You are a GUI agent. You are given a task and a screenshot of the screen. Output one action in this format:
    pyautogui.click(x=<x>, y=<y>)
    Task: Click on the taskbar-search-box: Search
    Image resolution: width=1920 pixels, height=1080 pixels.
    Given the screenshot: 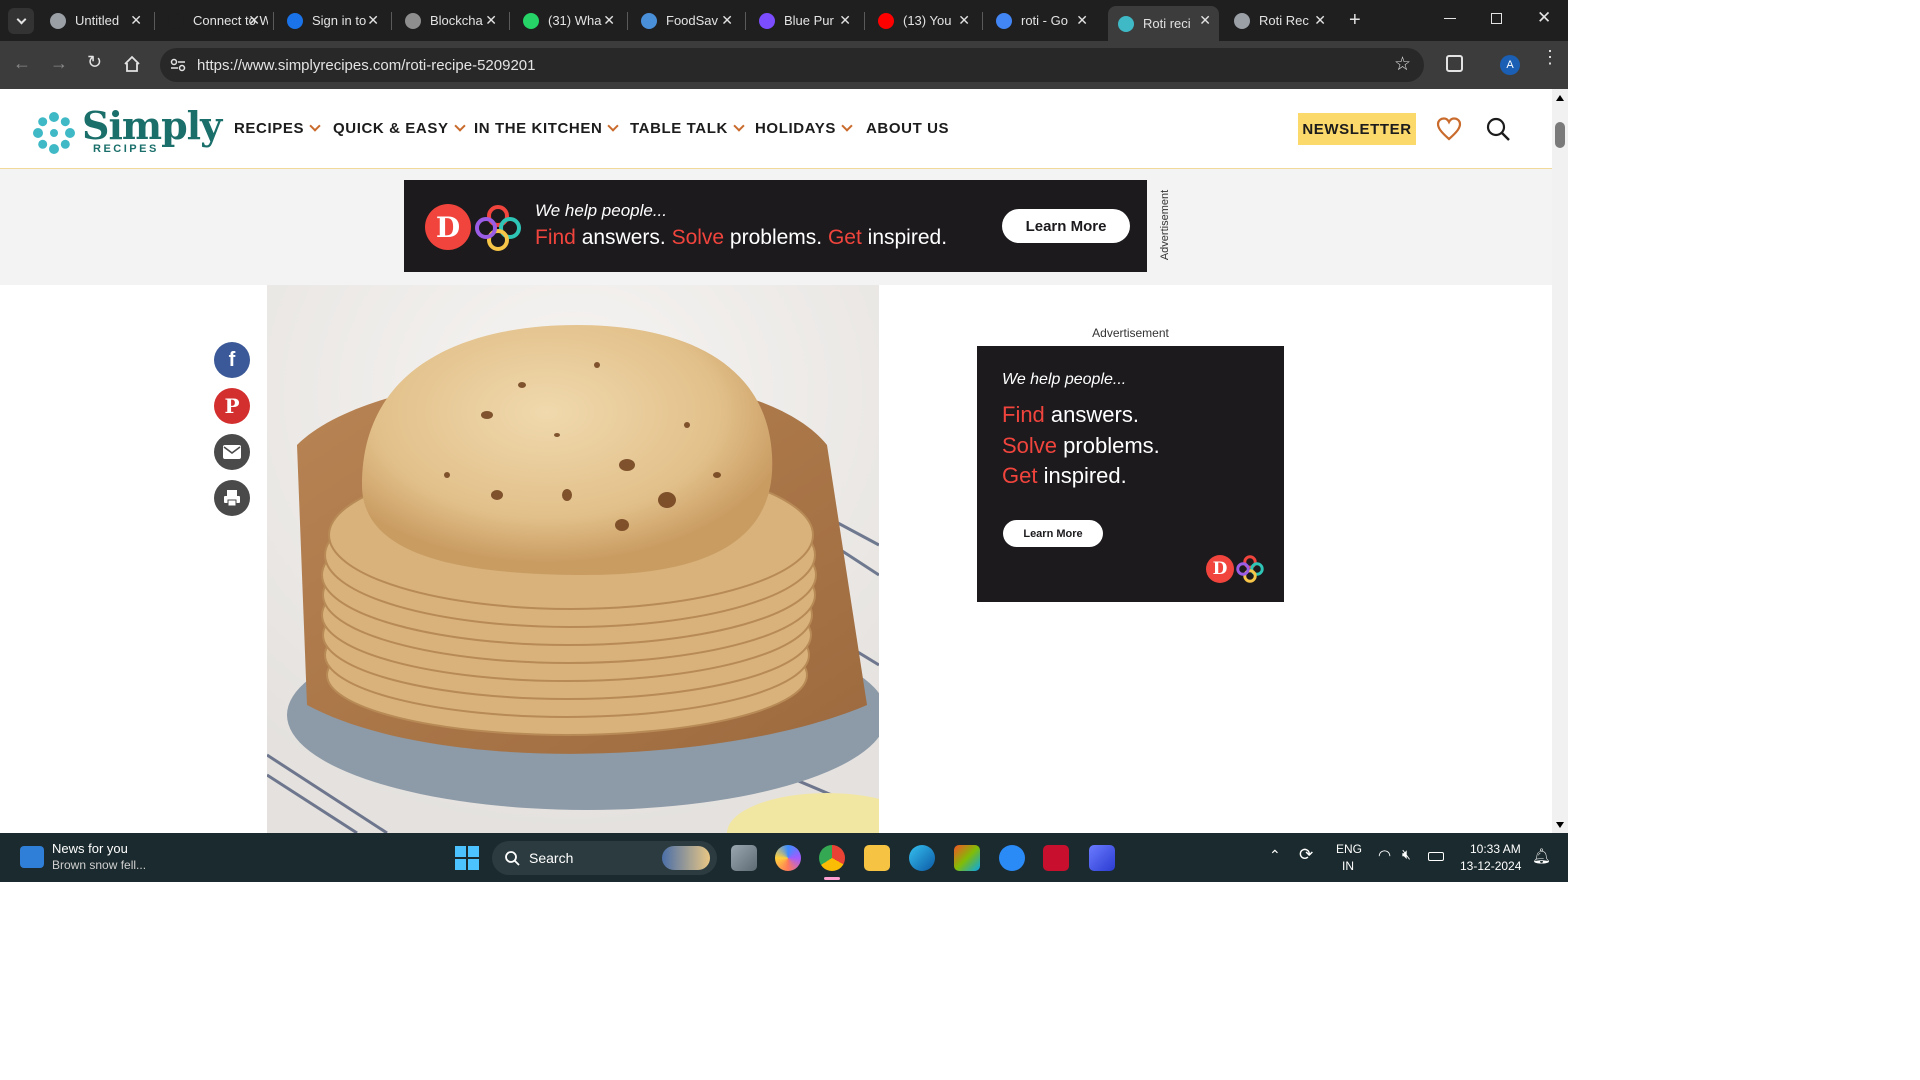 What is the action you would take?
    pyautogui.click(x=604, y=858)
    